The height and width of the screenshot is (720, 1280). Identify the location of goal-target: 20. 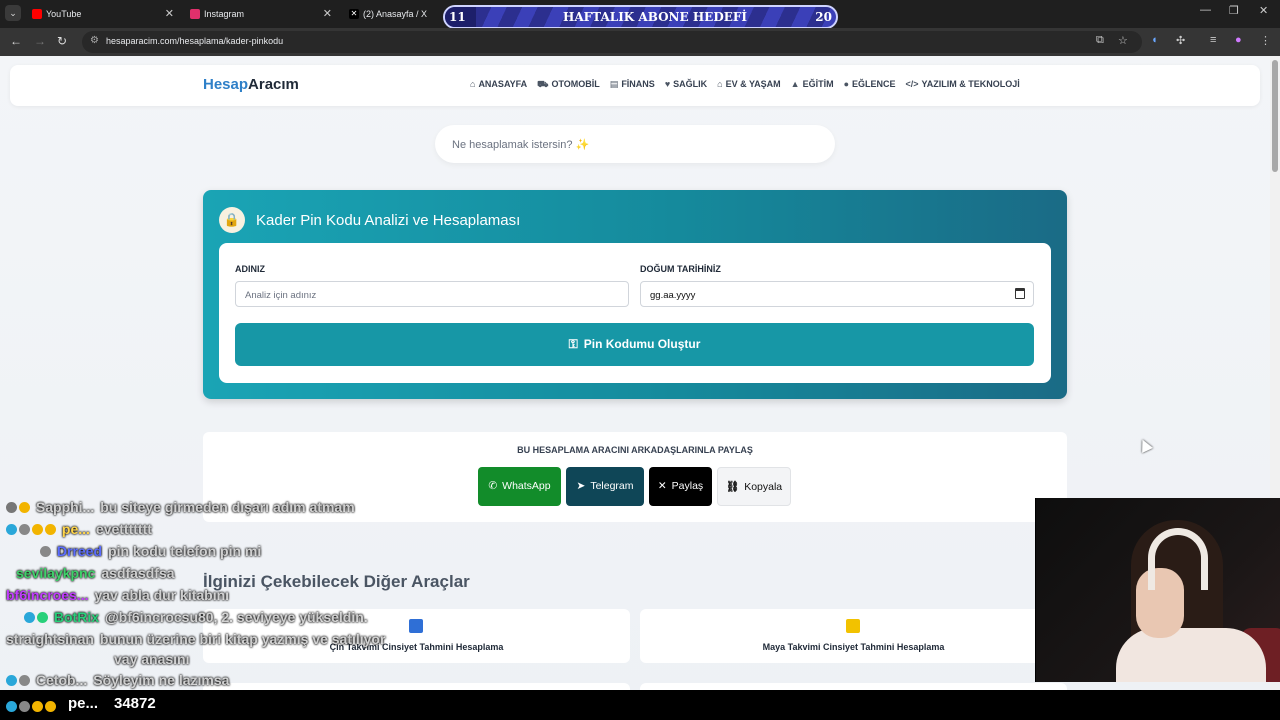
(823, 17).